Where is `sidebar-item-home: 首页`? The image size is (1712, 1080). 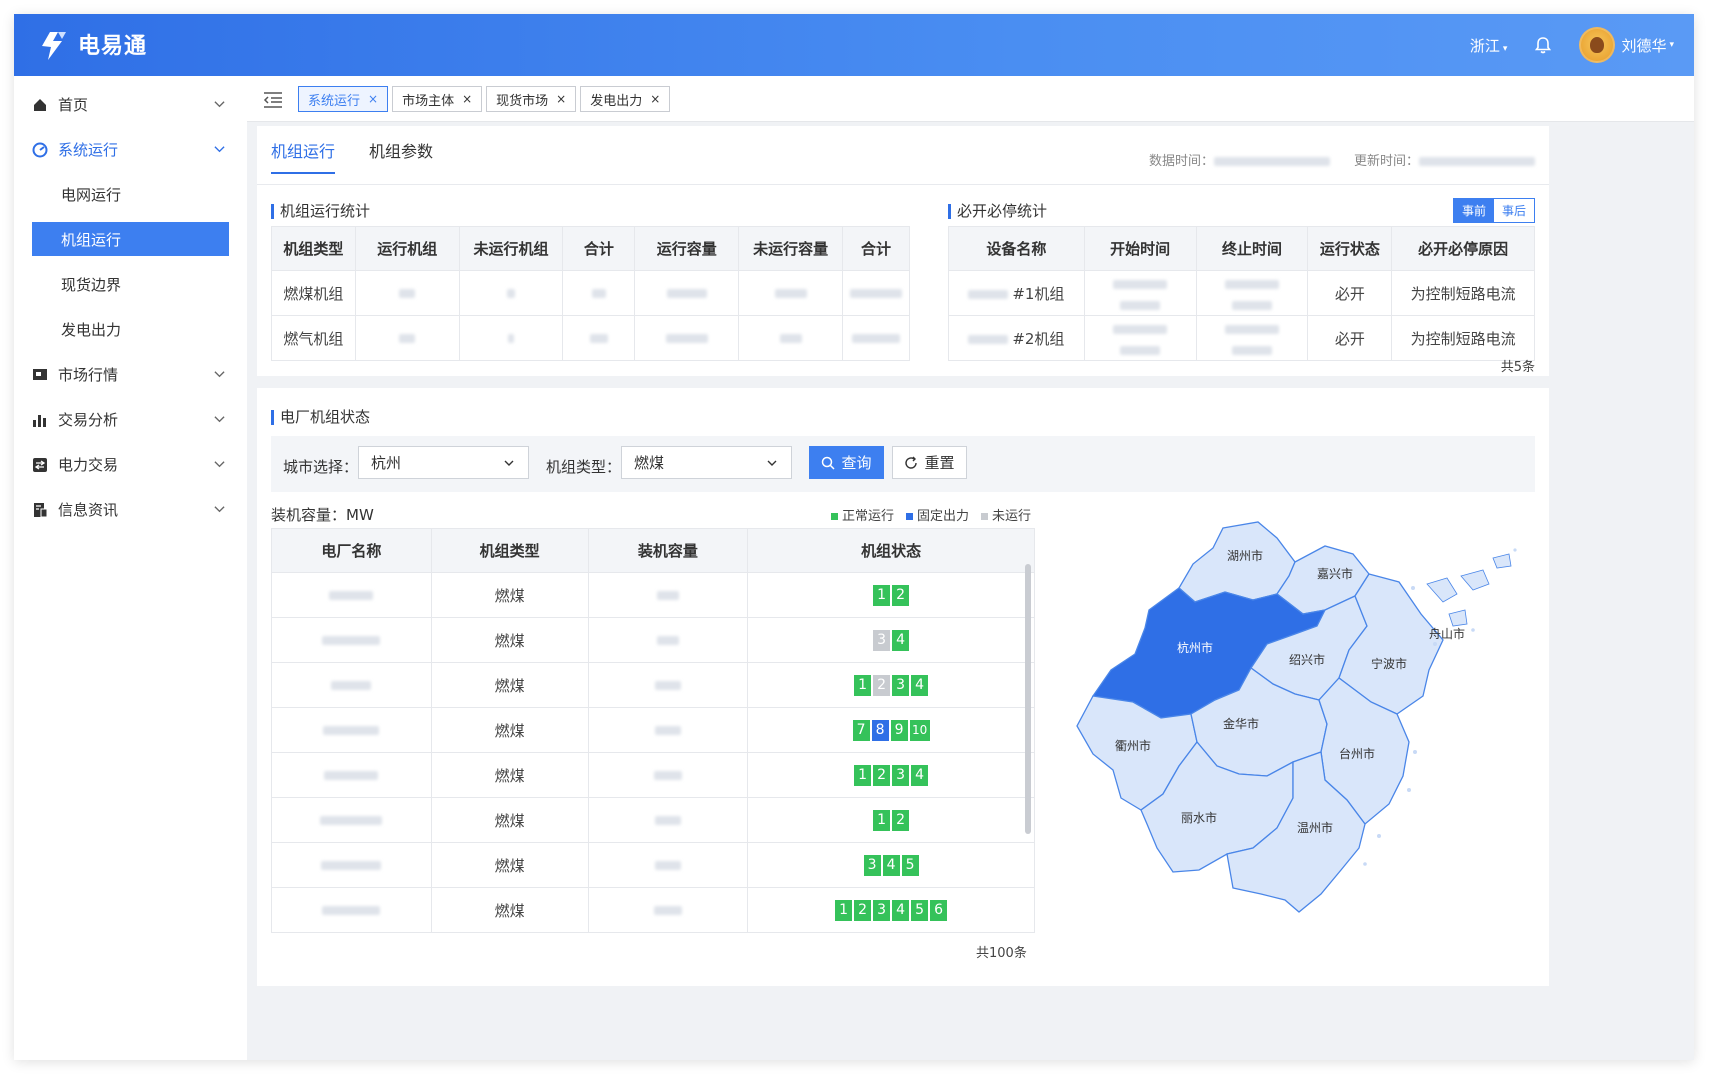 sidebar-item-home: 首页 is located at coordinates (130, 104).